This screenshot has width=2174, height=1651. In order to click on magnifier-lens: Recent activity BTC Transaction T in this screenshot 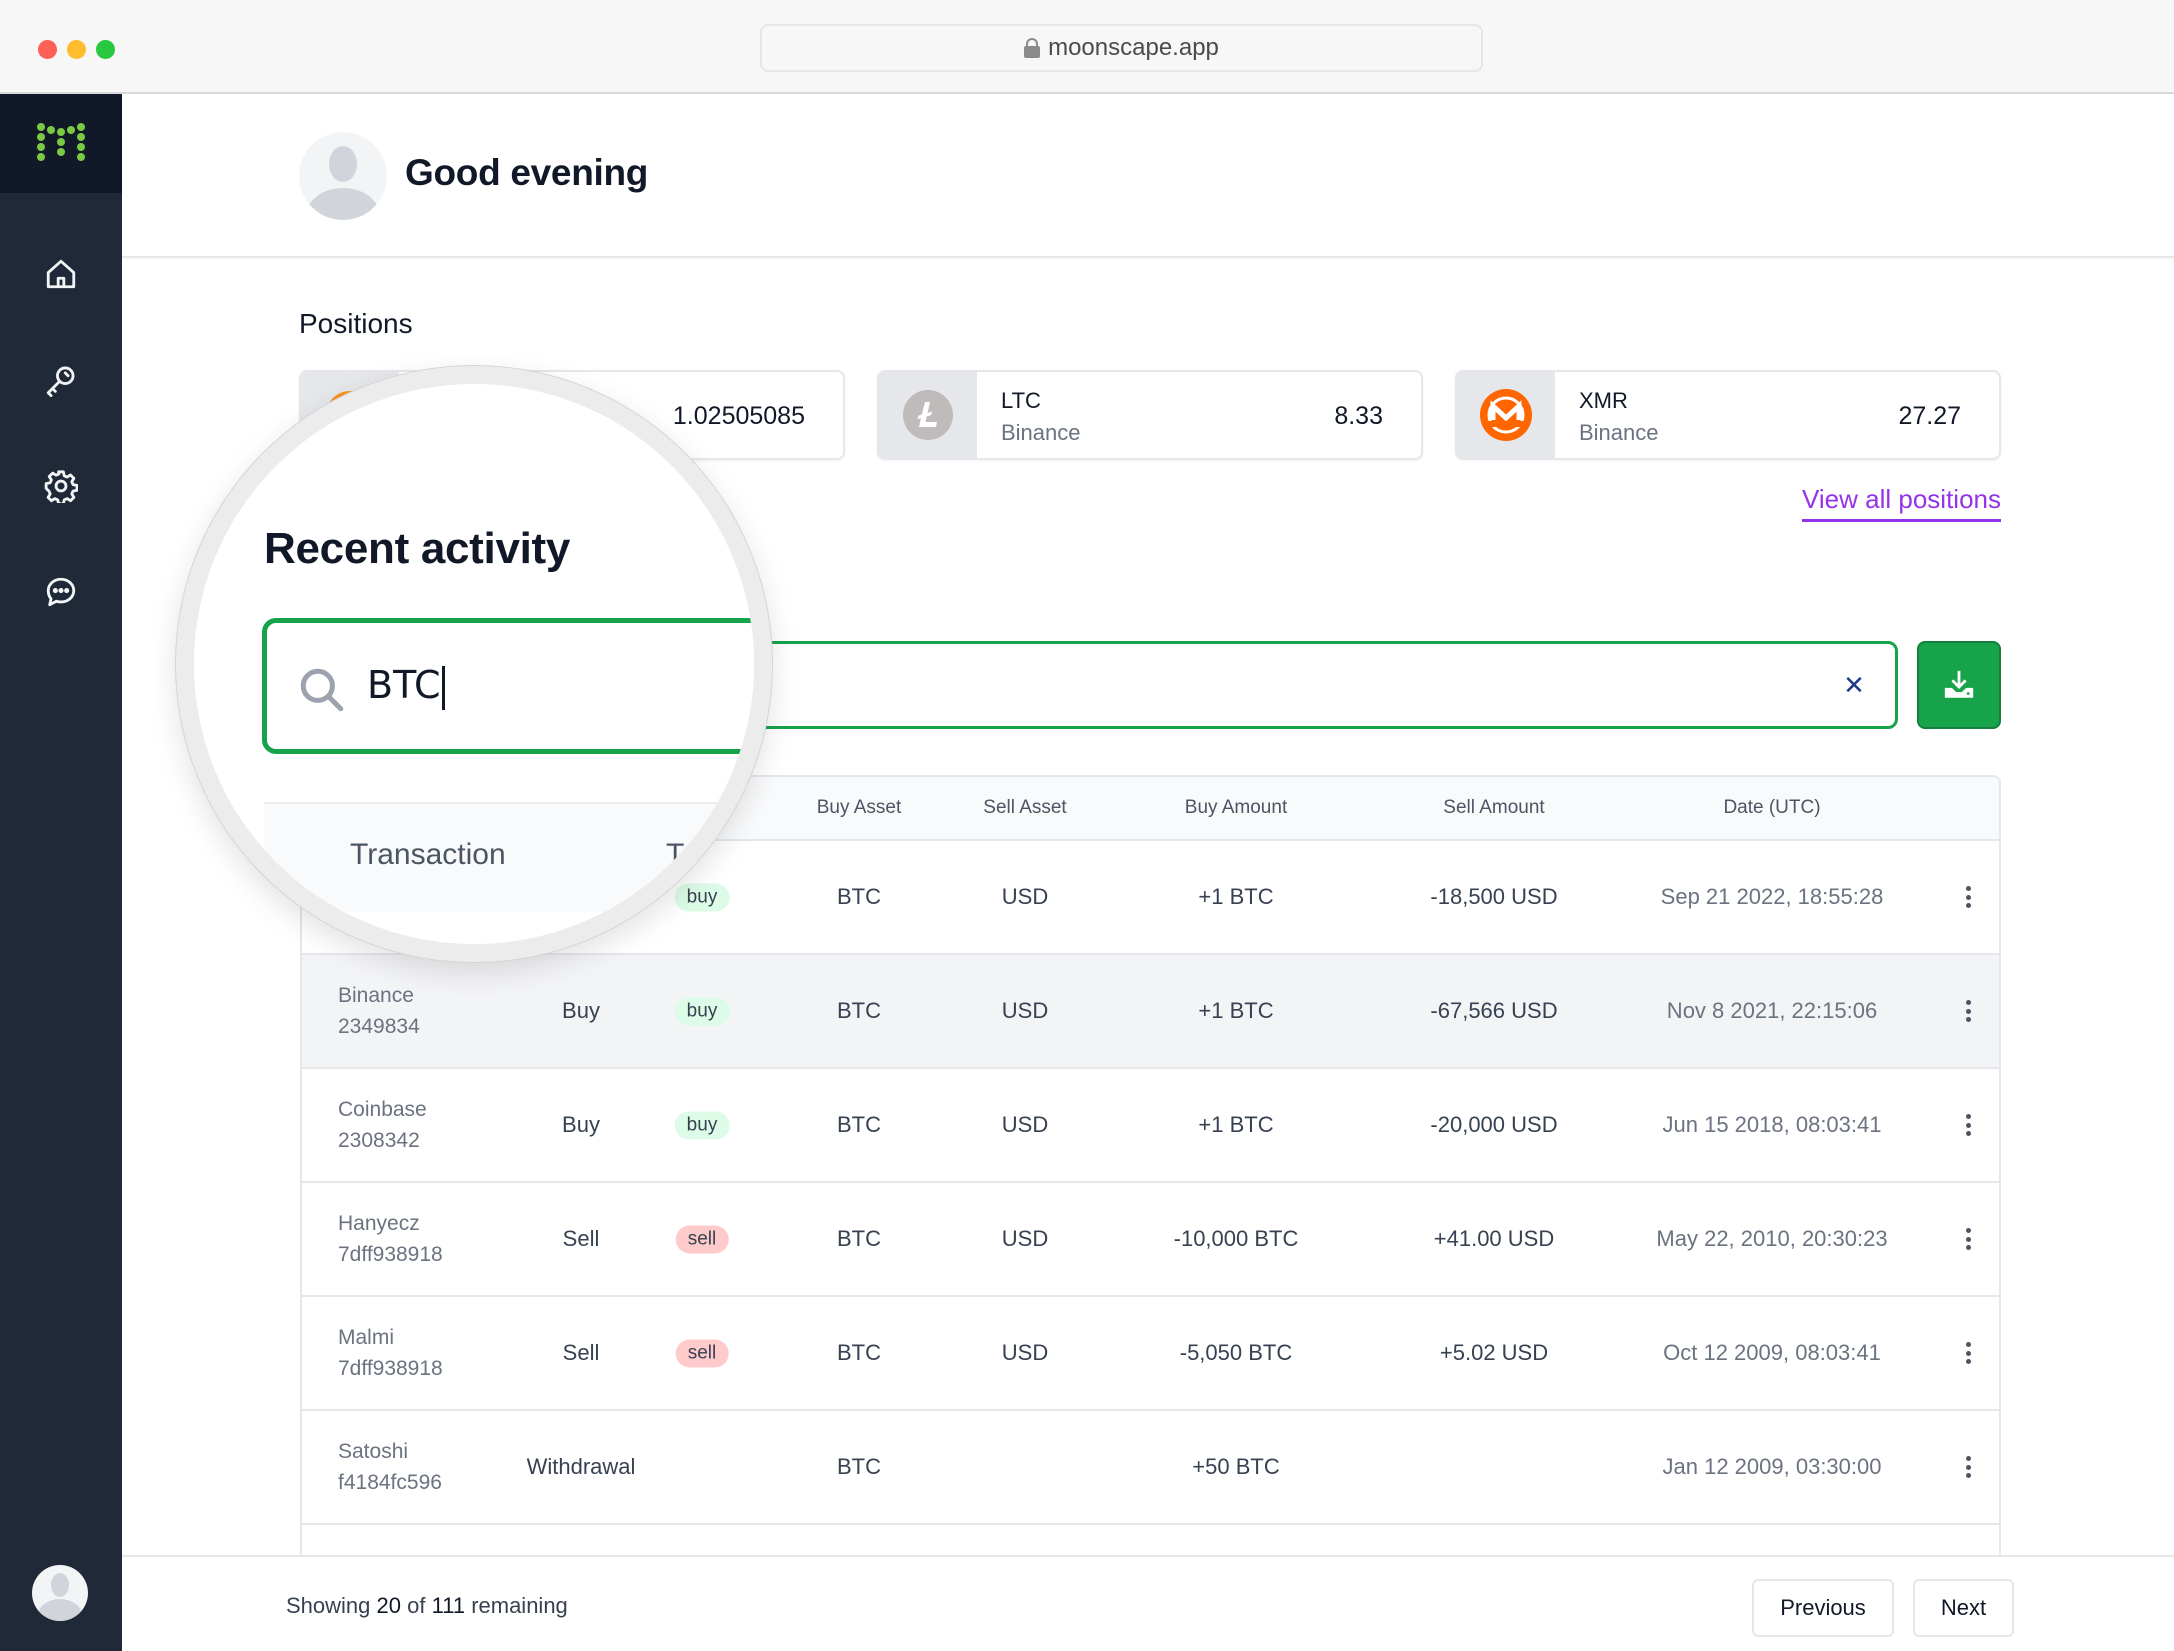, I will do `click(474, 664)`.